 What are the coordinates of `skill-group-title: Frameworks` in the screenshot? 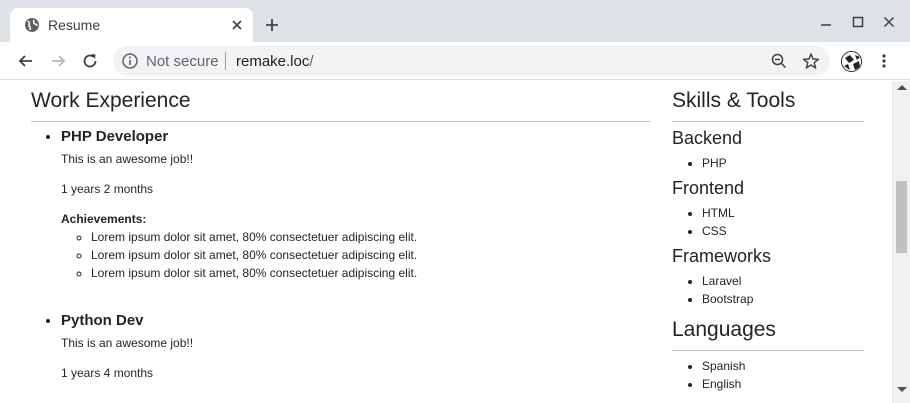 It's located at (722, 256).